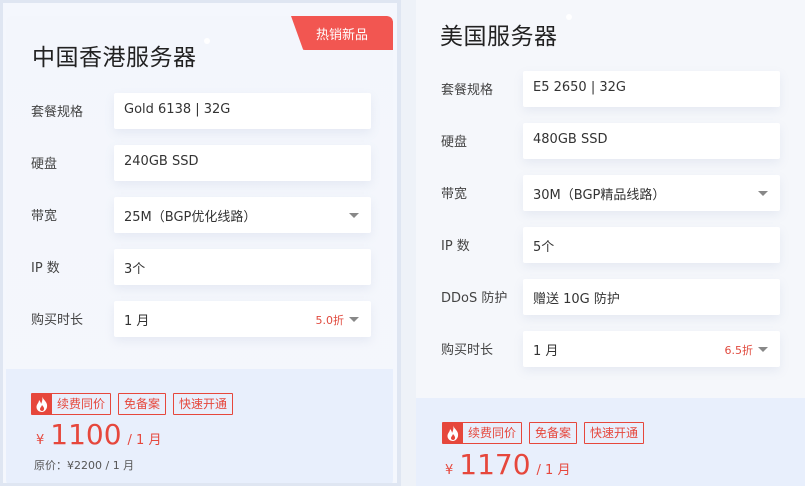 The height and width of the screenshot is (486, 805). What do you see at coordinates (242, 163) in the screenshot?
I see `disk-field: 240GB SSD` at bounding box center [242, 163].